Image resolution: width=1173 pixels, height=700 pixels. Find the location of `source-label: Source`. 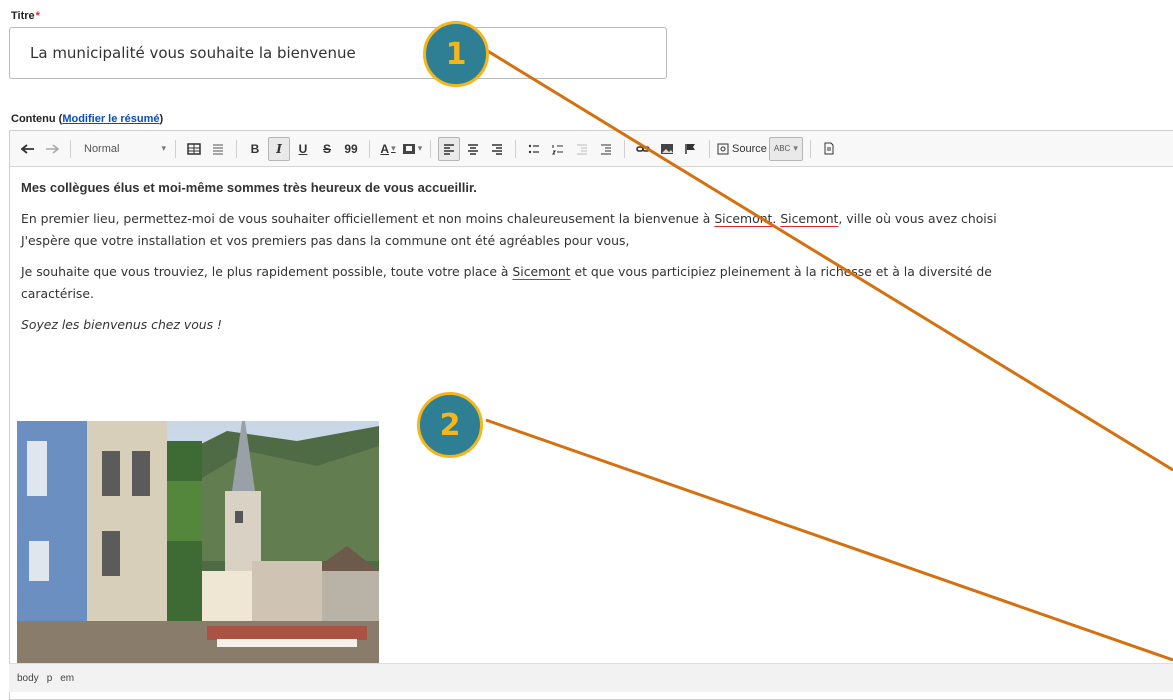

source-label: Source is located at coordinates (749, 148).